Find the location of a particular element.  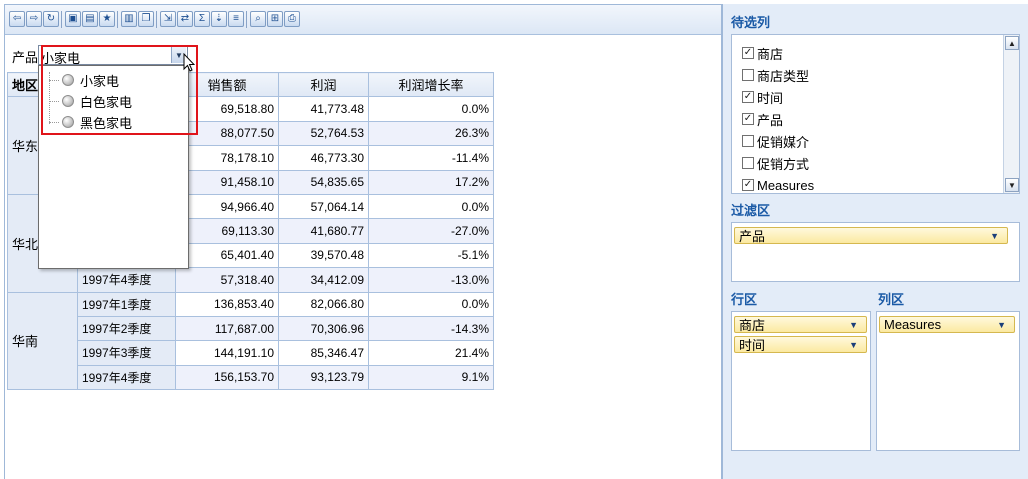

drill-icon: ⇣ is located at coordinates (219, 19).